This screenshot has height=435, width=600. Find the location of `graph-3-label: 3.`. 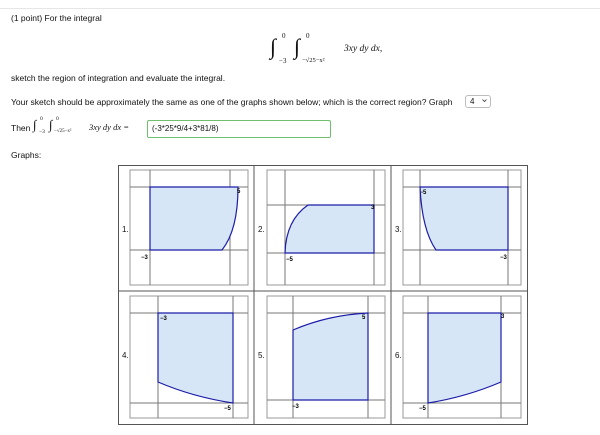

graph-3-label: 3. is located at coordinates (398, 229).